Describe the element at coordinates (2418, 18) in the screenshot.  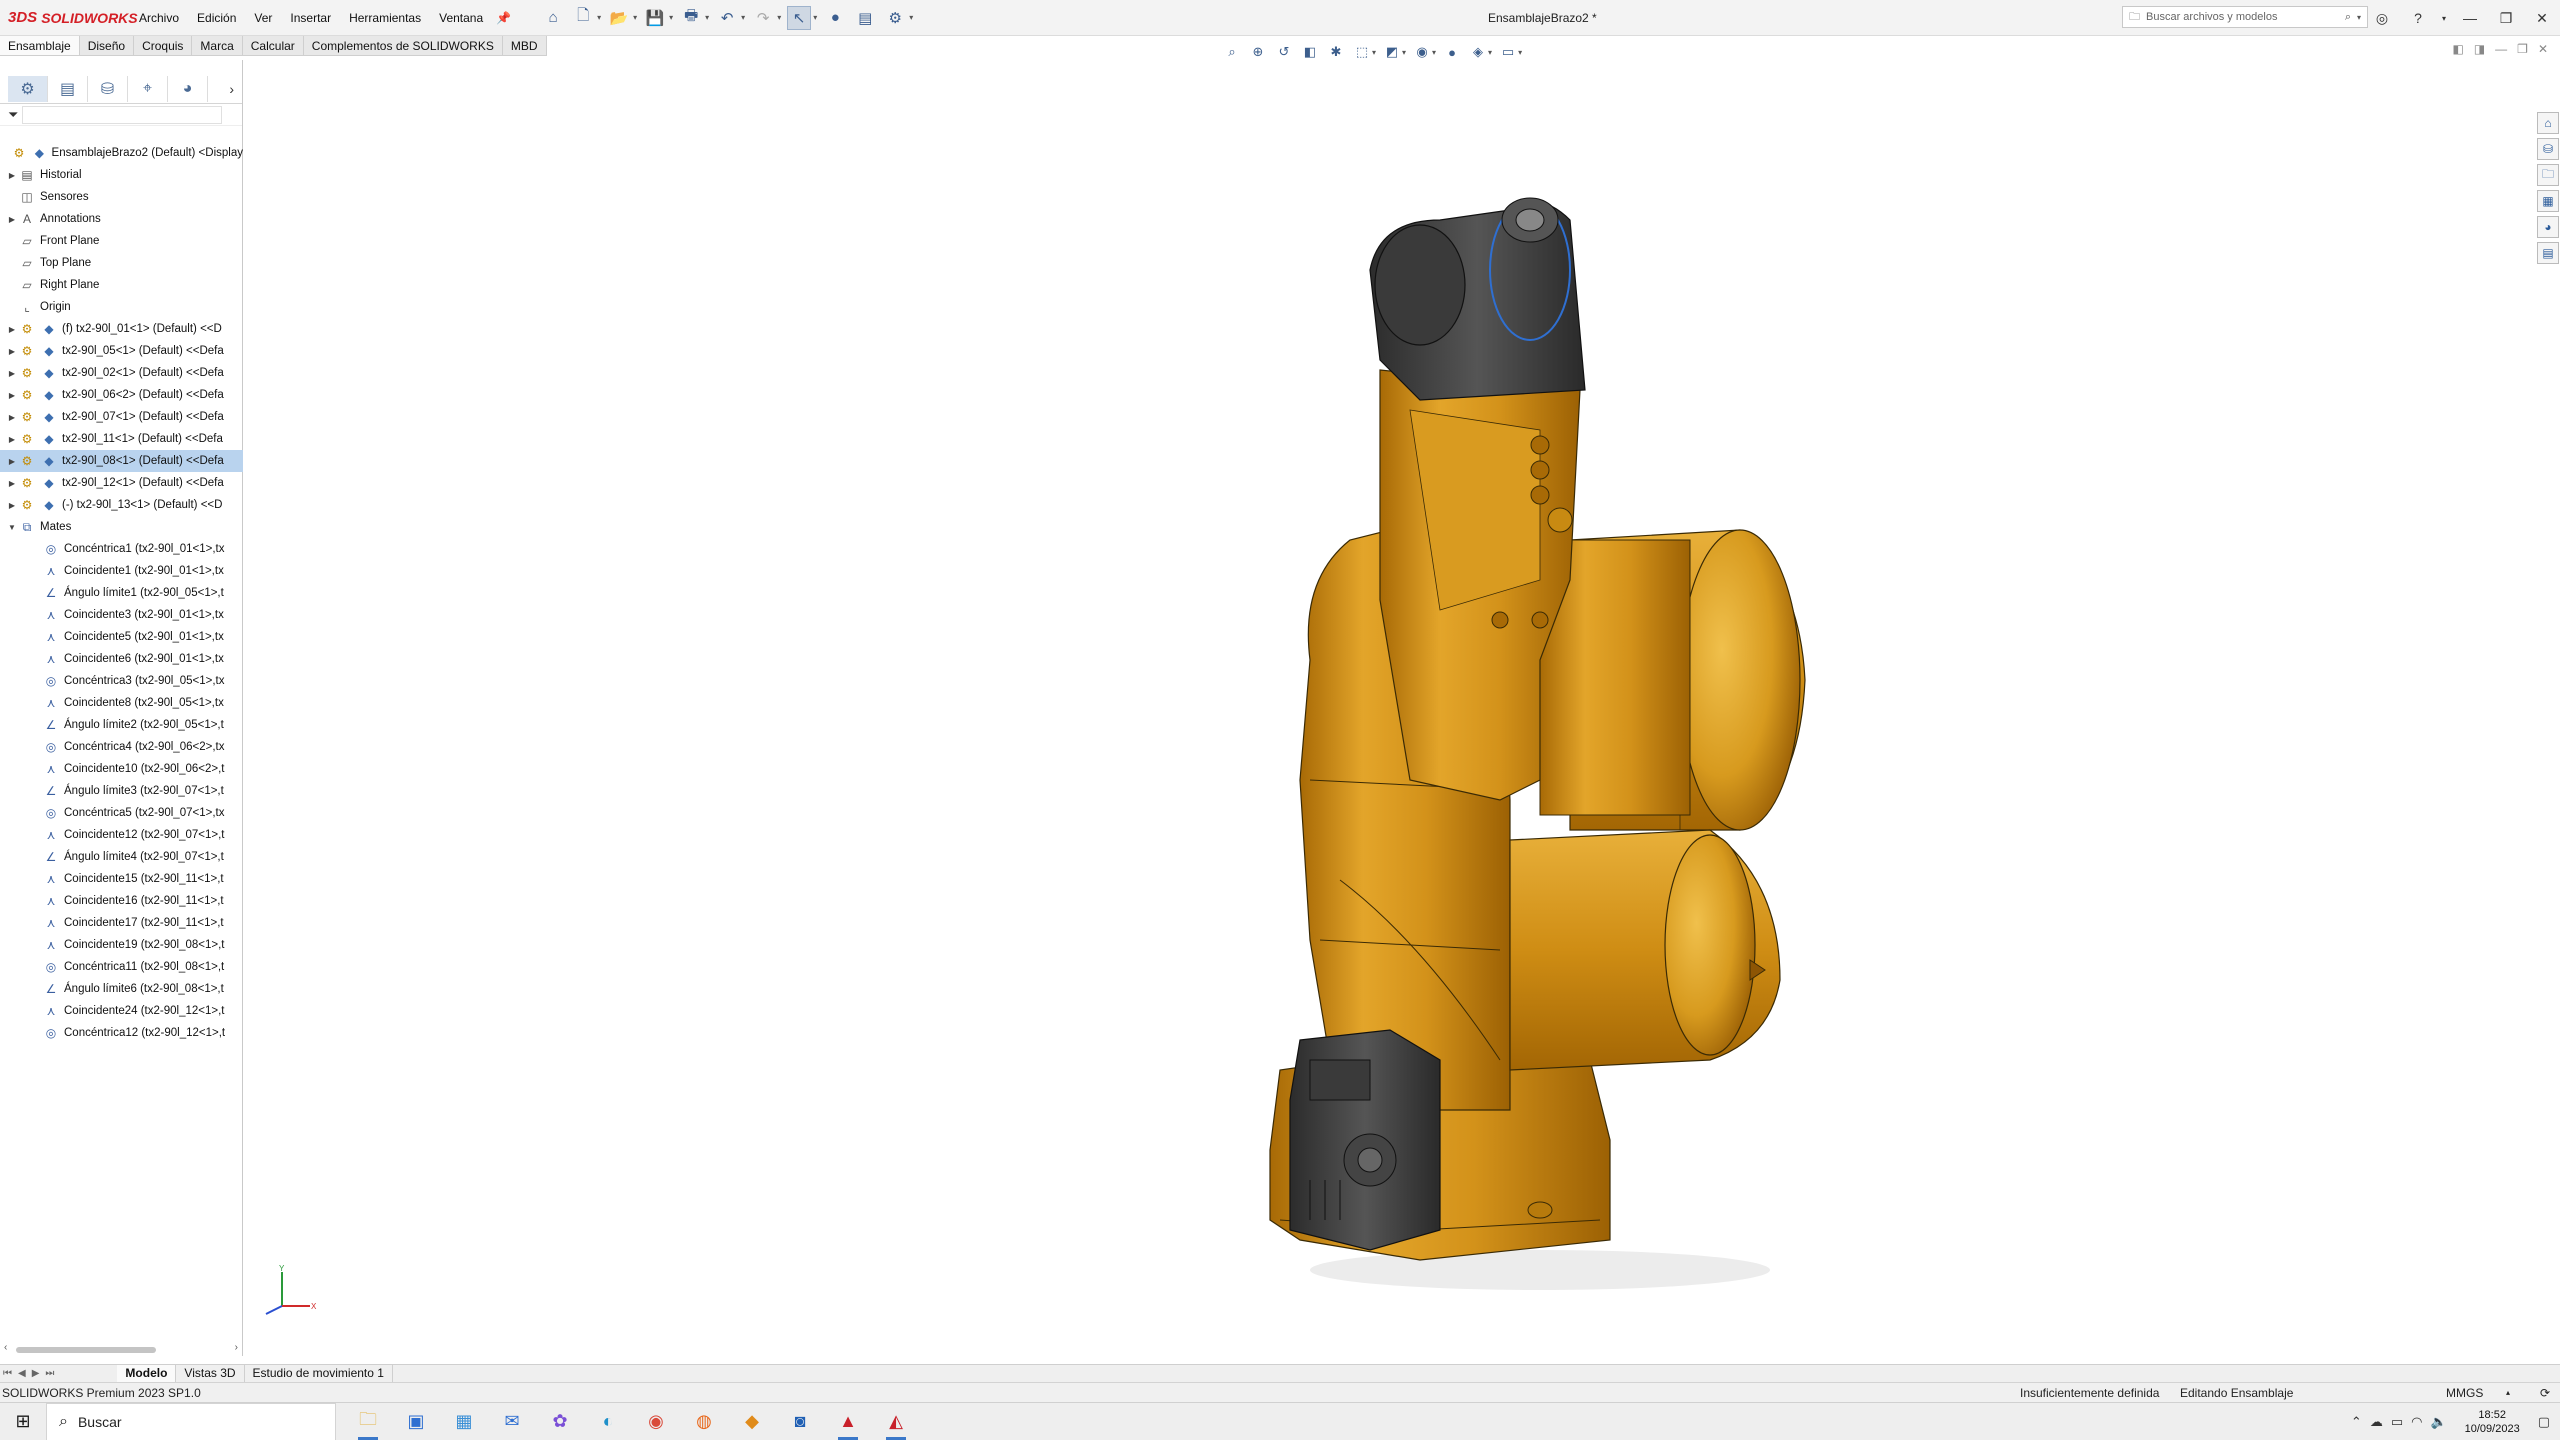
I see `help-icon: ?` at that location.